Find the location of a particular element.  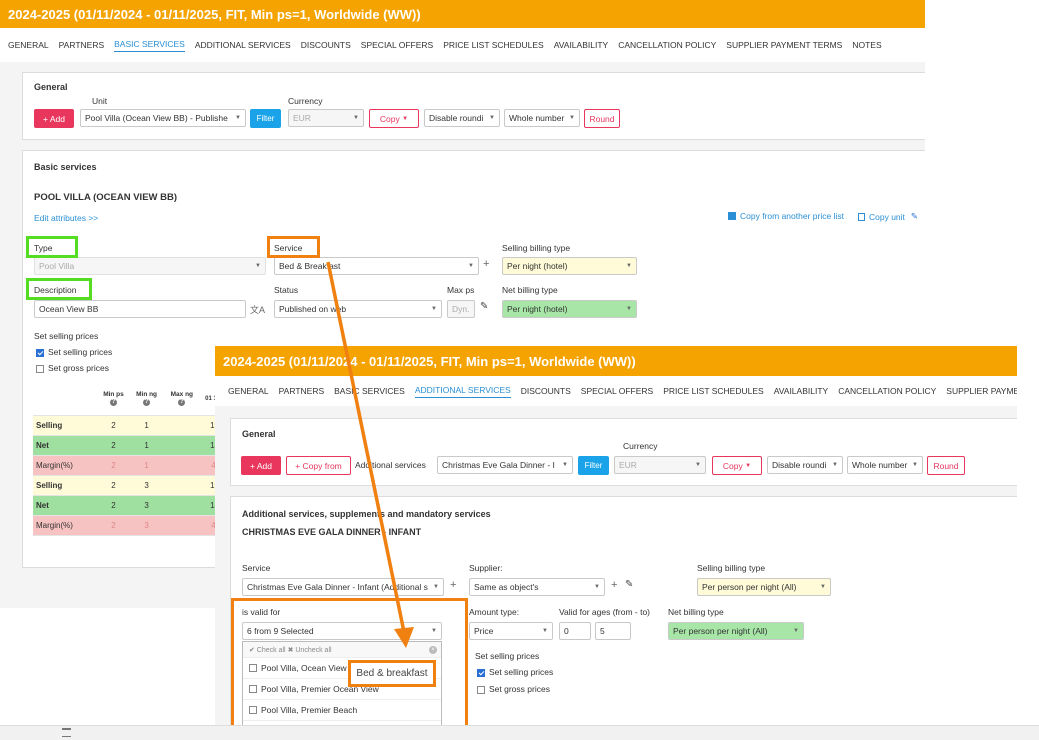

arrow-head-icon is located at coordinates (404, 637).